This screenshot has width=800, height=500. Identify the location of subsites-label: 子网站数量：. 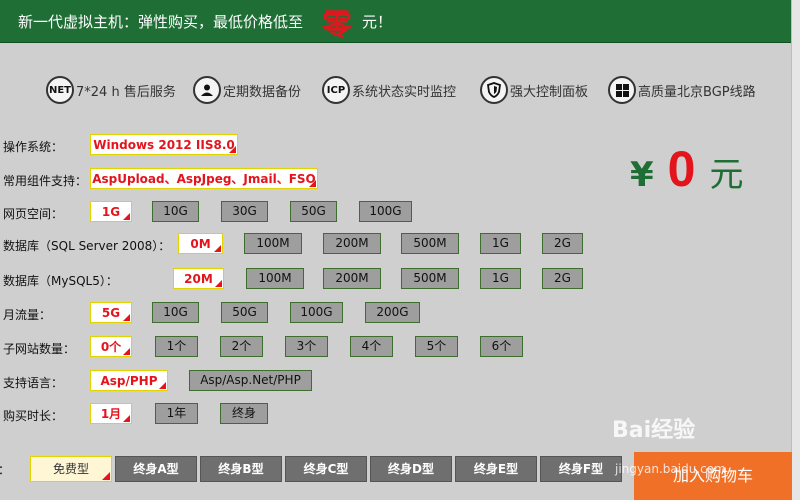
(39, 349).